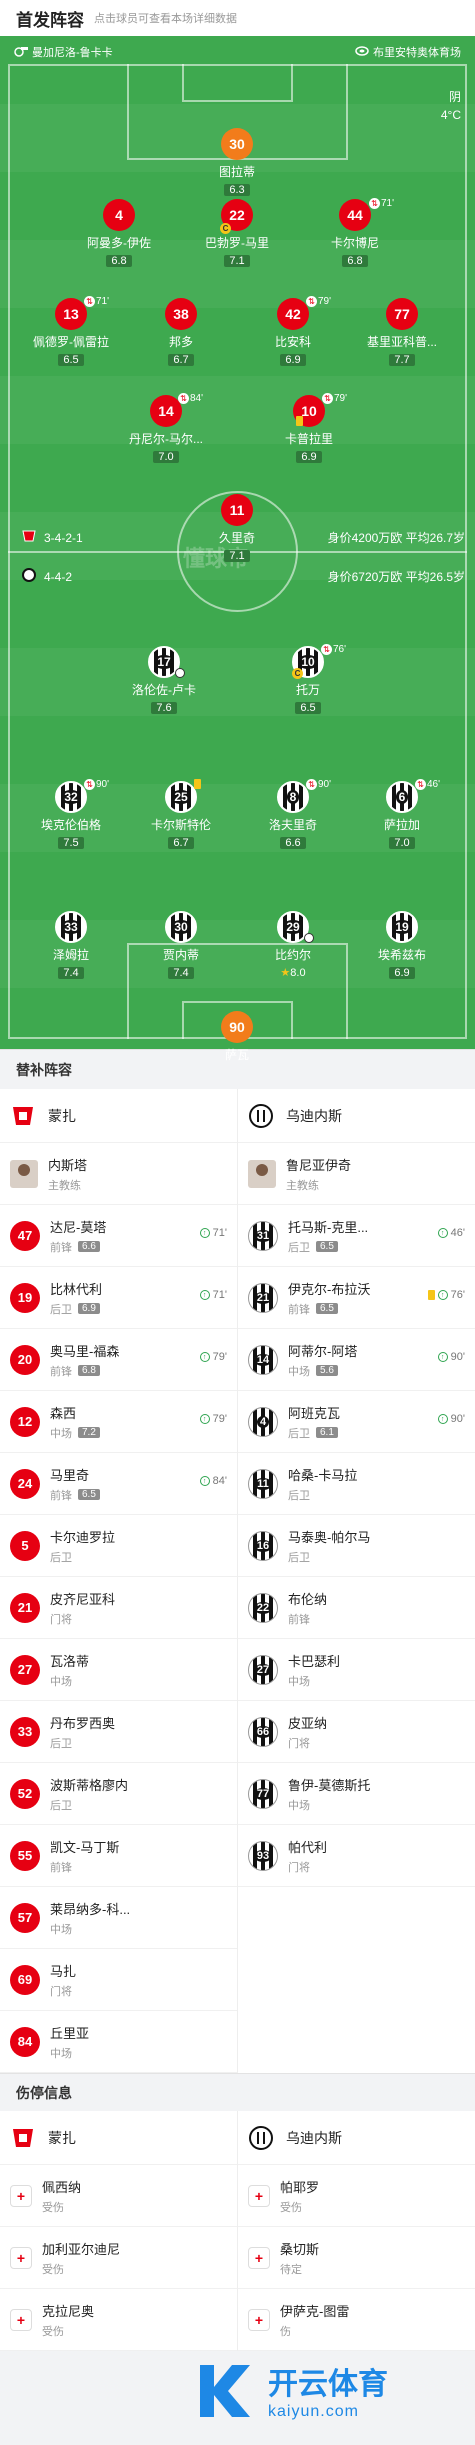 The height and width of the screenshot is (2445, 475). Describe the element at coordinates (166, 430) in the screenshot. I see `home-player-9: 14 丹尼尔-马尔... 7.0` at that location.